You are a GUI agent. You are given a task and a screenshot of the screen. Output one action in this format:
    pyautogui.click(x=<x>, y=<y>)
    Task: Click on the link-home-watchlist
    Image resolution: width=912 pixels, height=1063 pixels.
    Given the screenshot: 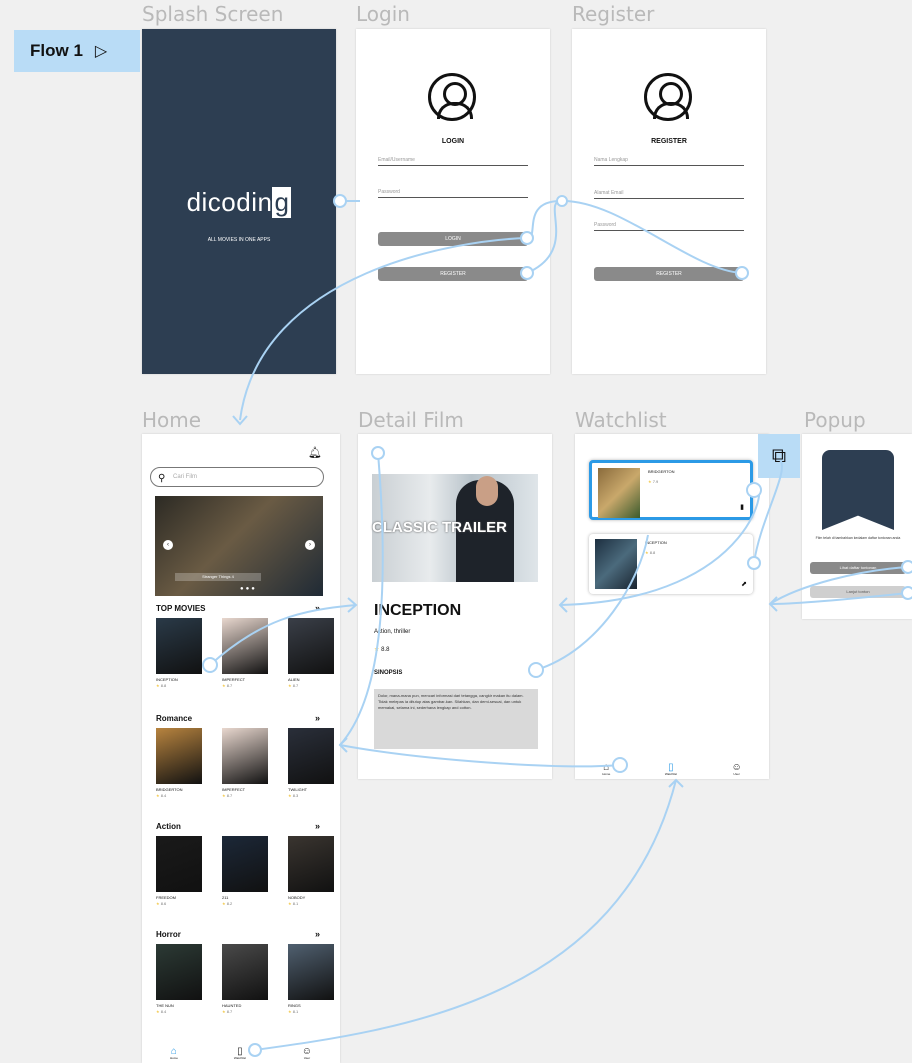 What is the action you would take?
    pyautogui.click(x=465, y=915)
    